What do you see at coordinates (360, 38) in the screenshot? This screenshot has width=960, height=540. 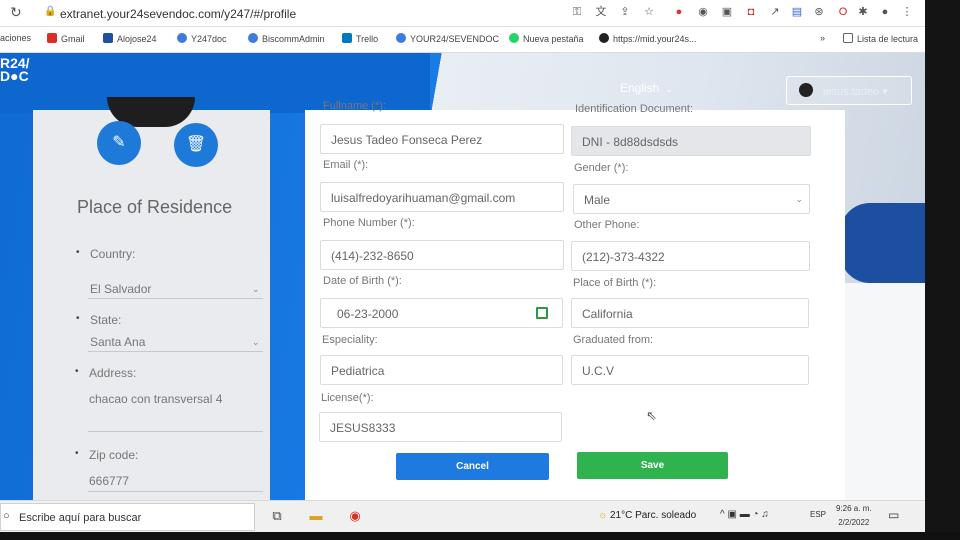 I see `bookmark-item: Trello` at bounding box center [360, 38].